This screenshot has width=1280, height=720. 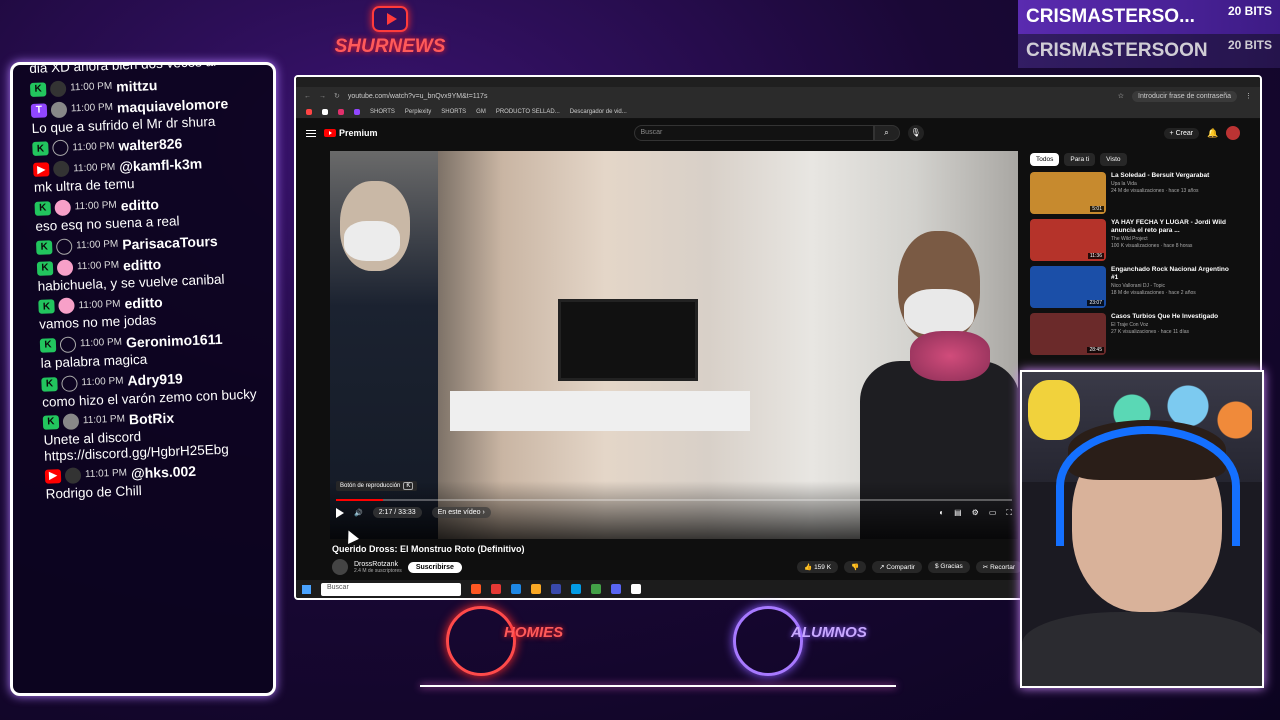 I want to click on tooltip-text: Botón de reproducción, so click(x=370, y=486).